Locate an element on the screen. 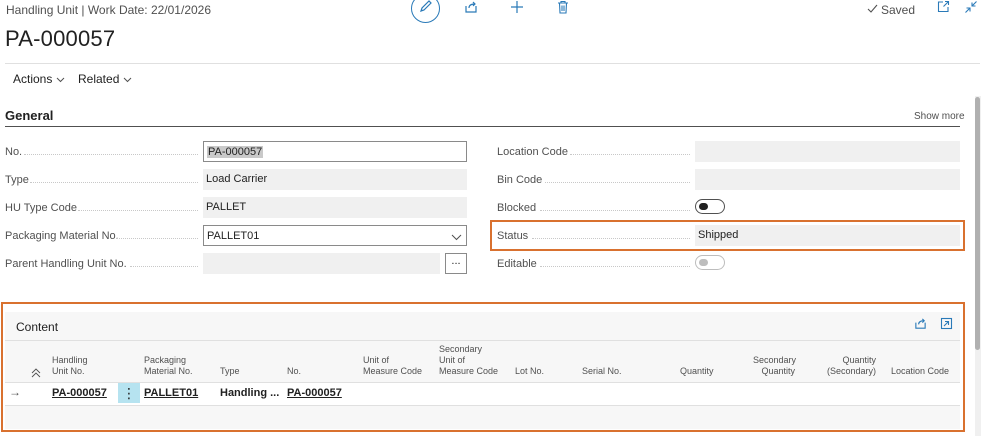  add-icon is located at coordinates (517, 9).